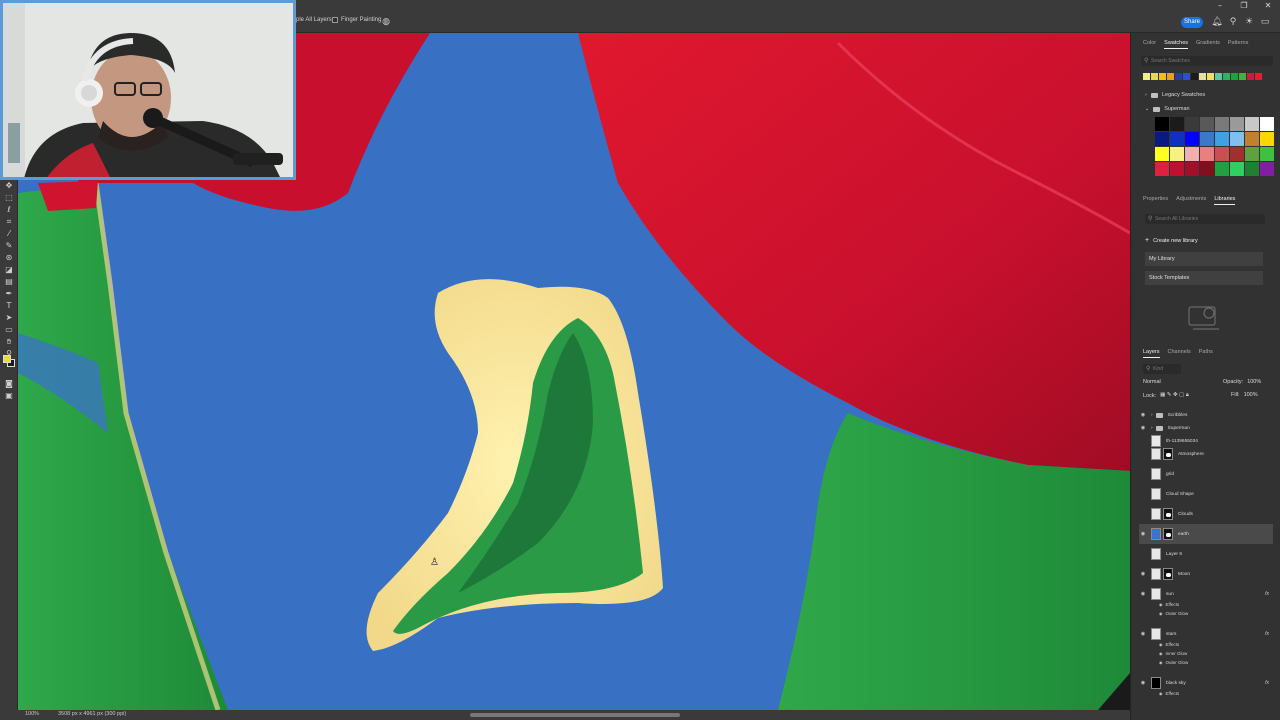 This screenshot has height=720, width=1280. I want to click on finger-painting-option: Finger Painting, so click(356, 20).